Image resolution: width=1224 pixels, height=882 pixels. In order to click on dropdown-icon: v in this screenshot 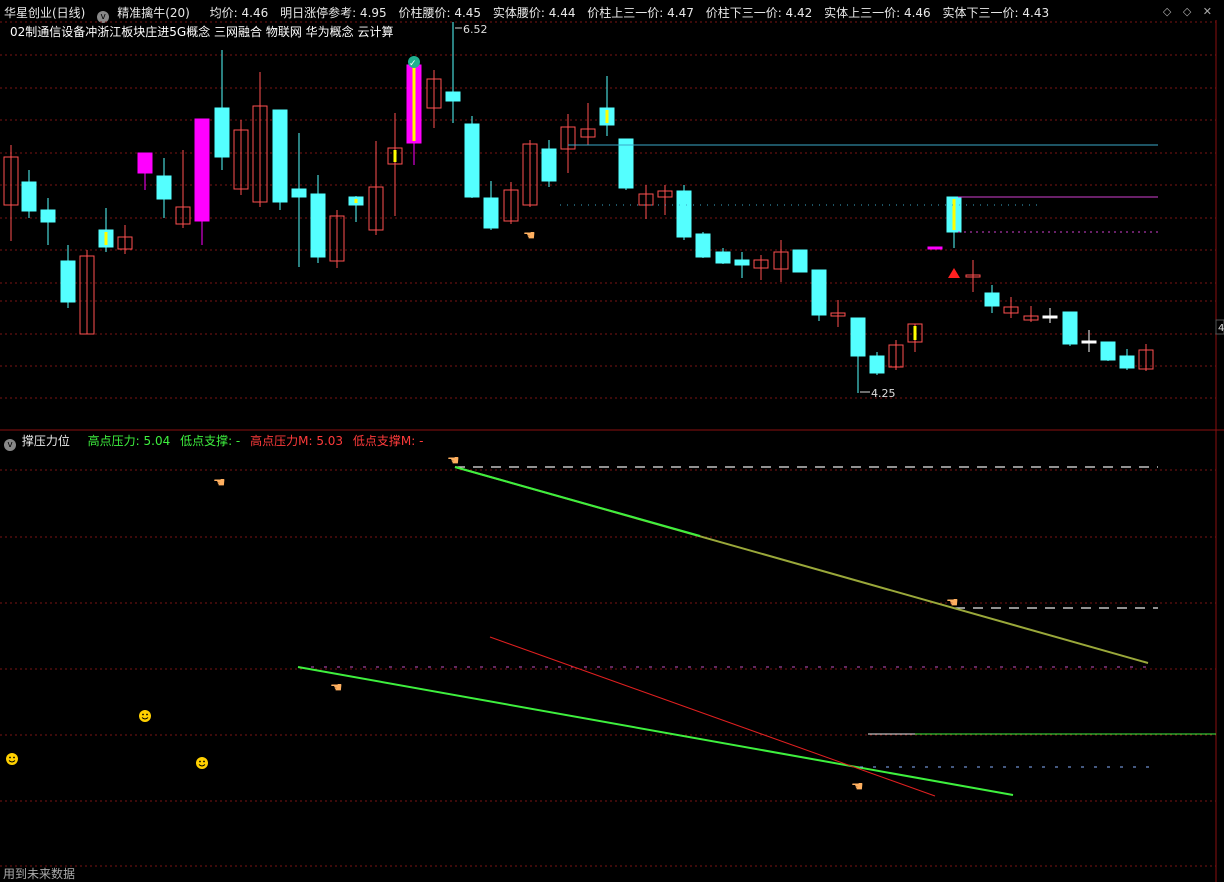, I will do `click(10, 445)`.